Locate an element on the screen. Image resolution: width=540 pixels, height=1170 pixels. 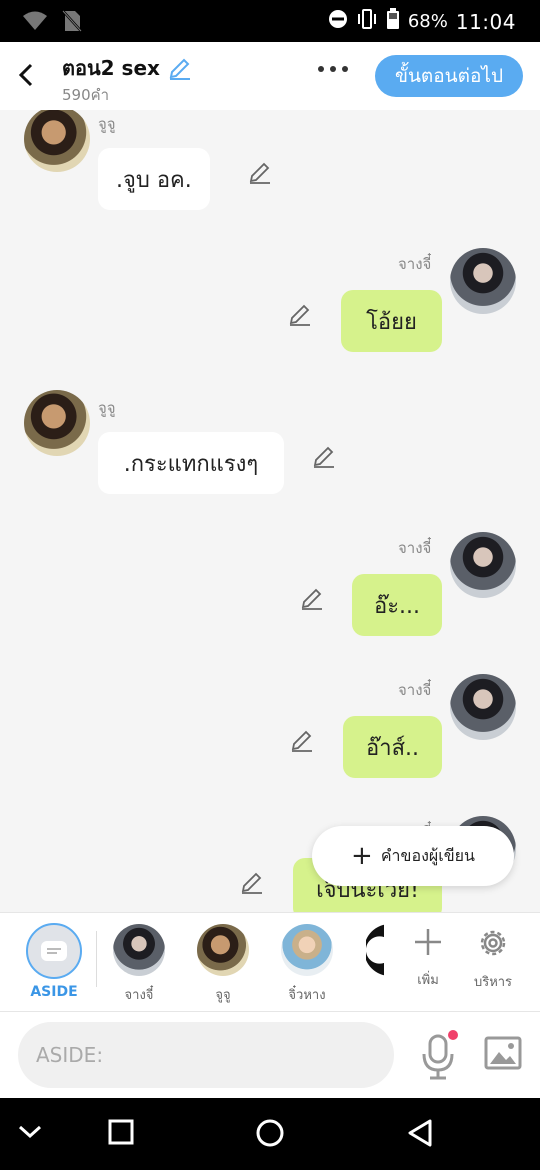
add-label: เพิ่ม is located at coordinates (428, 980).